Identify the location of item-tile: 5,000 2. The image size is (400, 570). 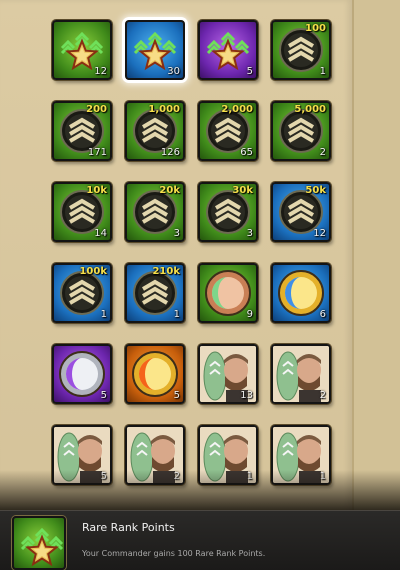
(301, 131).